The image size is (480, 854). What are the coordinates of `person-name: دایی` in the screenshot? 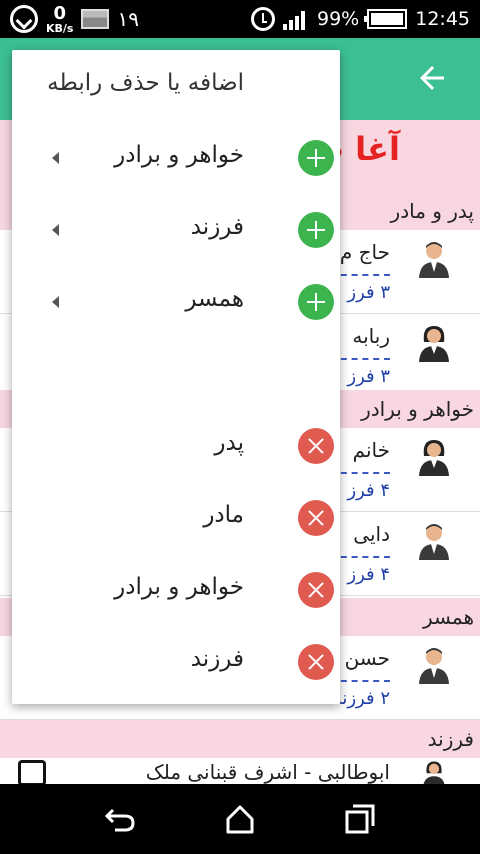 It's located at (371, 534).